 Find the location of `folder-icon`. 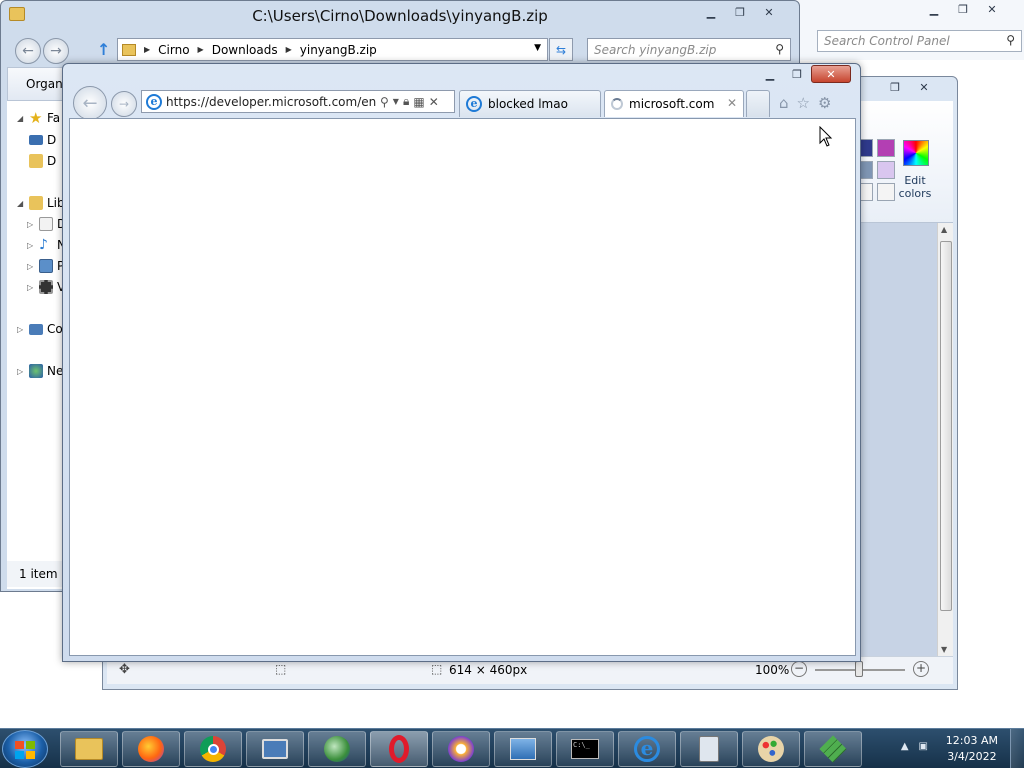

folder-icon is located at coordinates (89, 749).